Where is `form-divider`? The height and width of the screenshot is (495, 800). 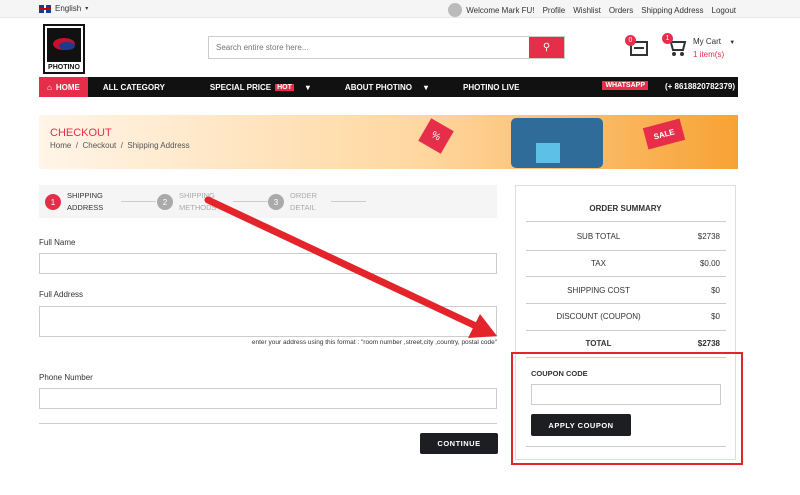
form-divider is located at coordinates (268, 423).